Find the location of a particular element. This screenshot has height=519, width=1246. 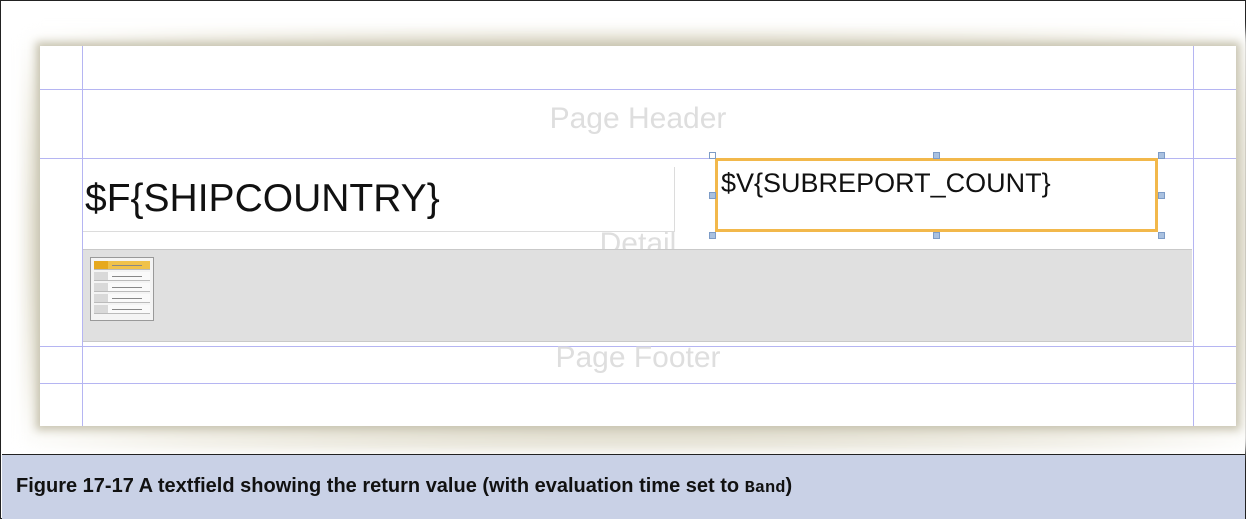

page-footer-bottom-guide is located at coordinates (638, 383).